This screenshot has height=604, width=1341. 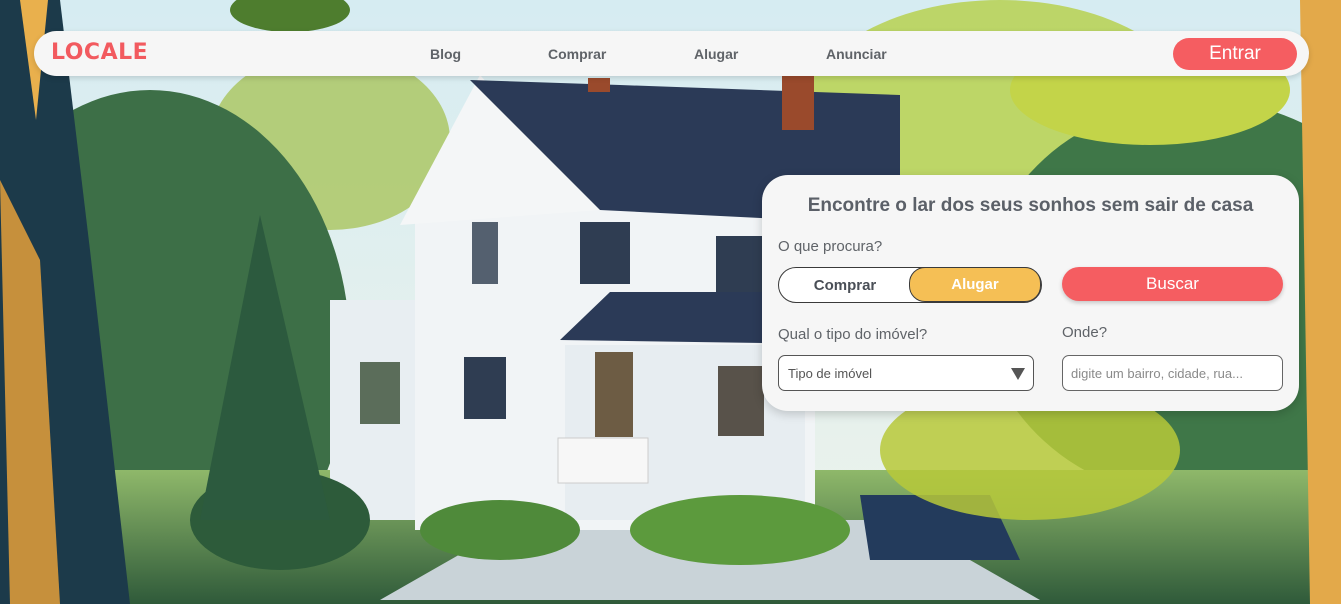 What do you see at coordinates (577, 54) in the screenshot?
I see `nav-link-comprar: Comprar` at bounding box center [577, 54].